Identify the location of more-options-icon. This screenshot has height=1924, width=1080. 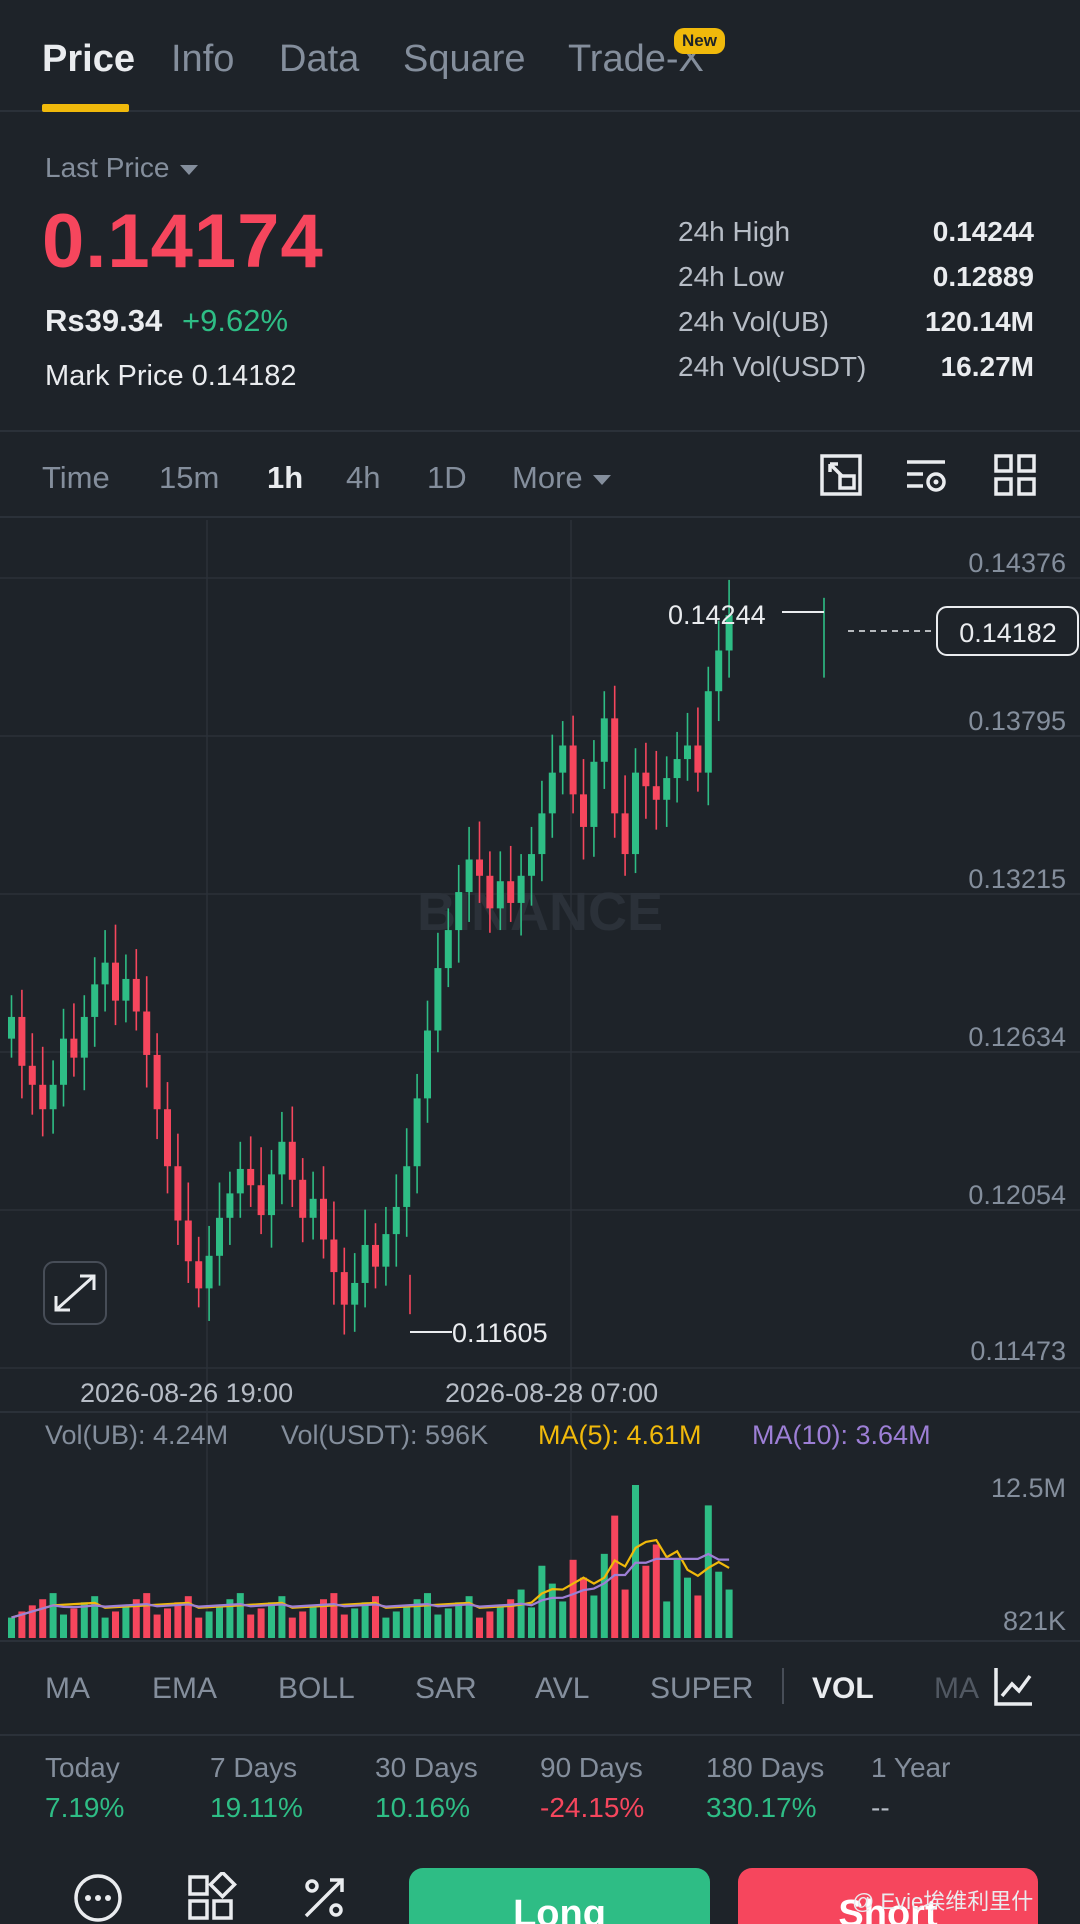
(98, 1898).